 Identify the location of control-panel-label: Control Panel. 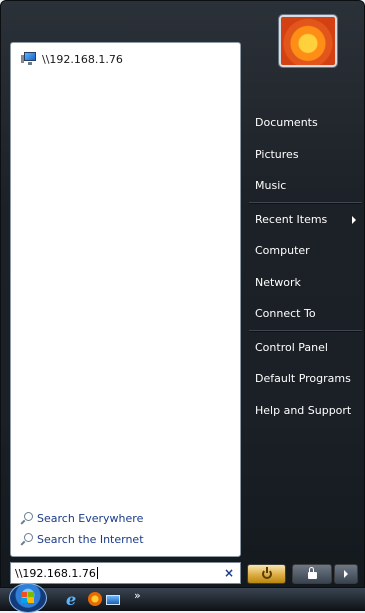
(291, 347).